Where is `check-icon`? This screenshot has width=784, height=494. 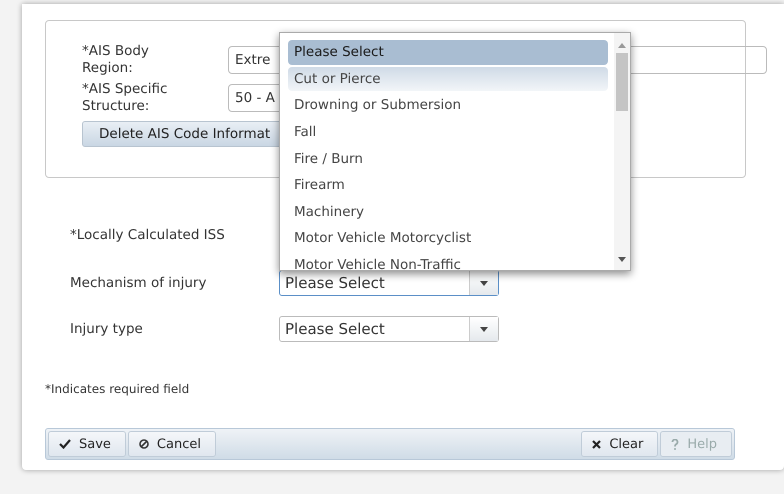 check-icon is located at coordinates (65, 444).